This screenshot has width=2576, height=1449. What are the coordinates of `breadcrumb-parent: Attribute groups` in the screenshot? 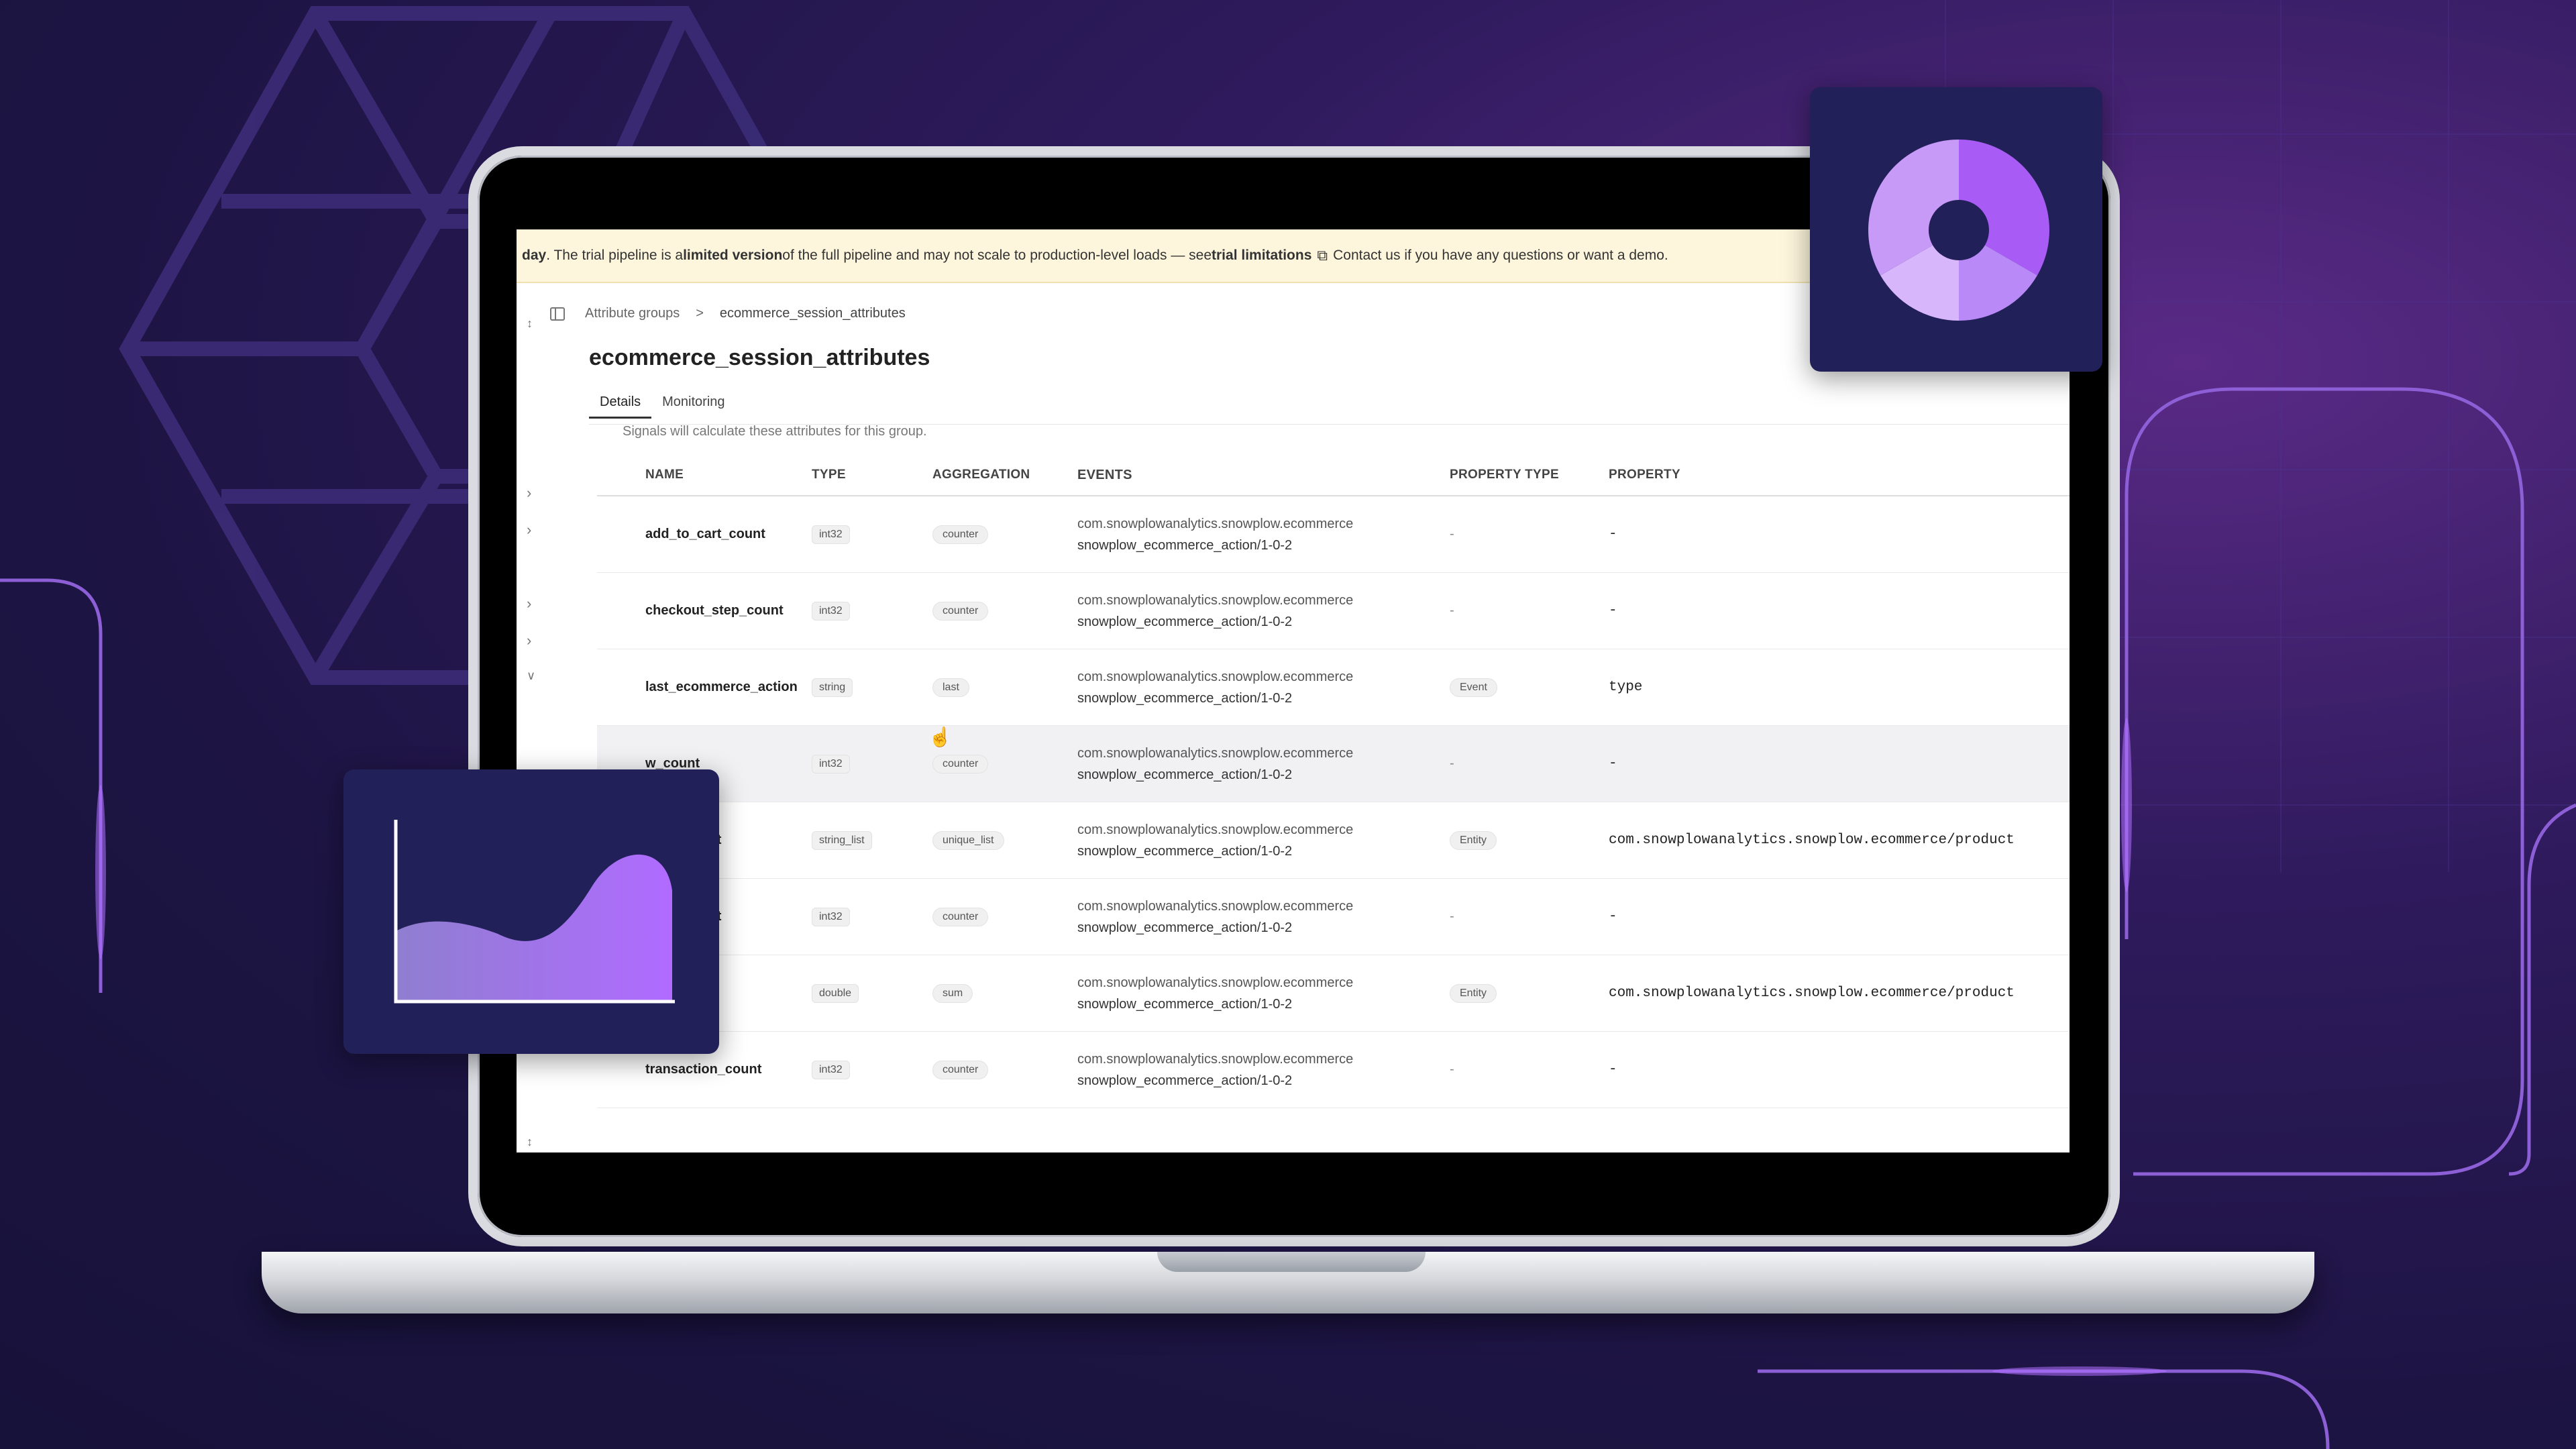 It's located at (632, 313).